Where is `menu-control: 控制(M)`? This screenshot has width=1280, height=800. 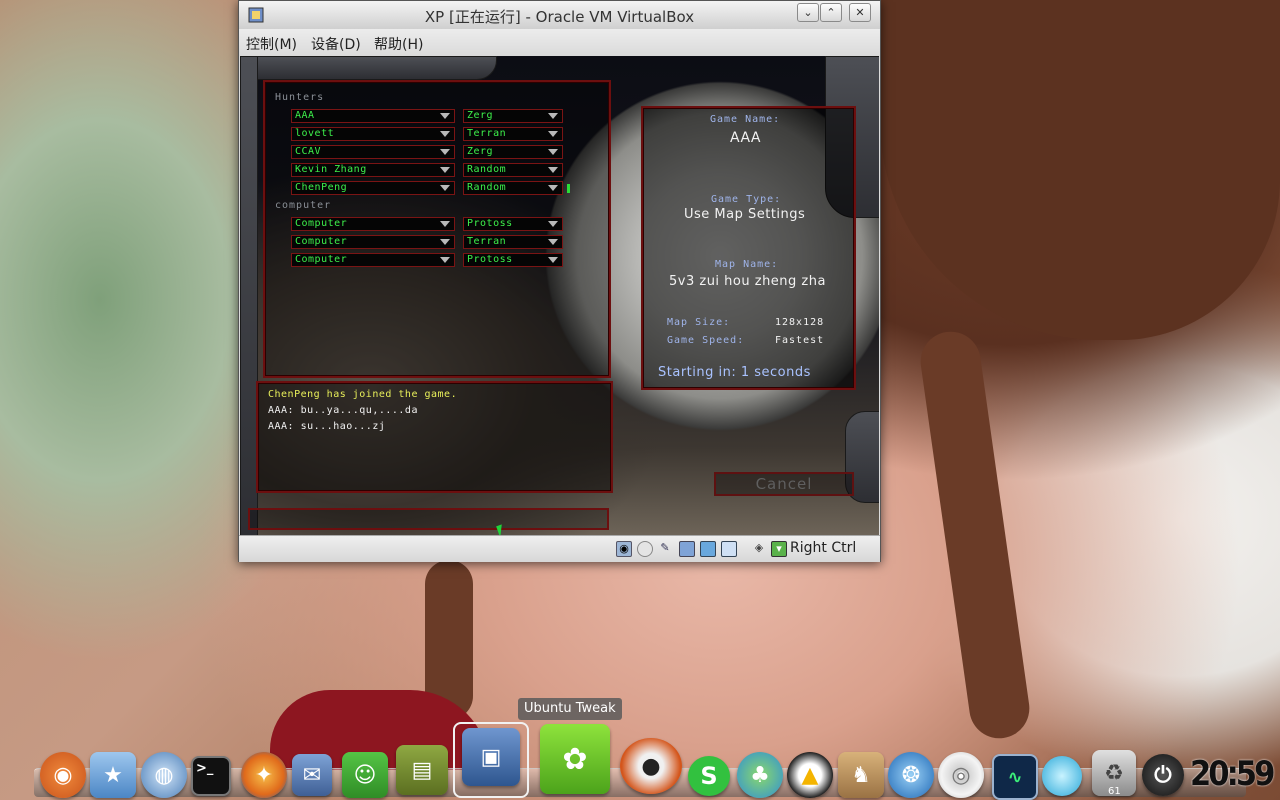 menu-control: 控制(M) is located at coordinates (271, 44).